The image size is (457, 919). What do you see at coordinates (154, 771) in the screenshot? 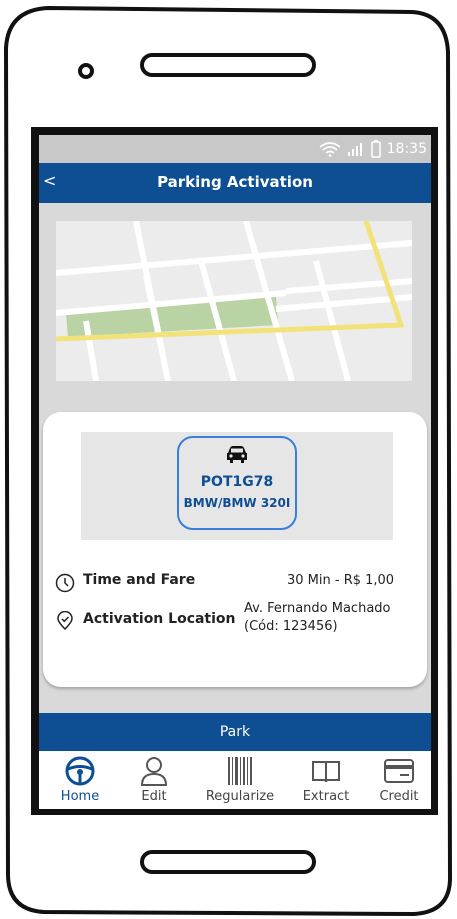
I see `user-icon` at bounding box center [154, 771].